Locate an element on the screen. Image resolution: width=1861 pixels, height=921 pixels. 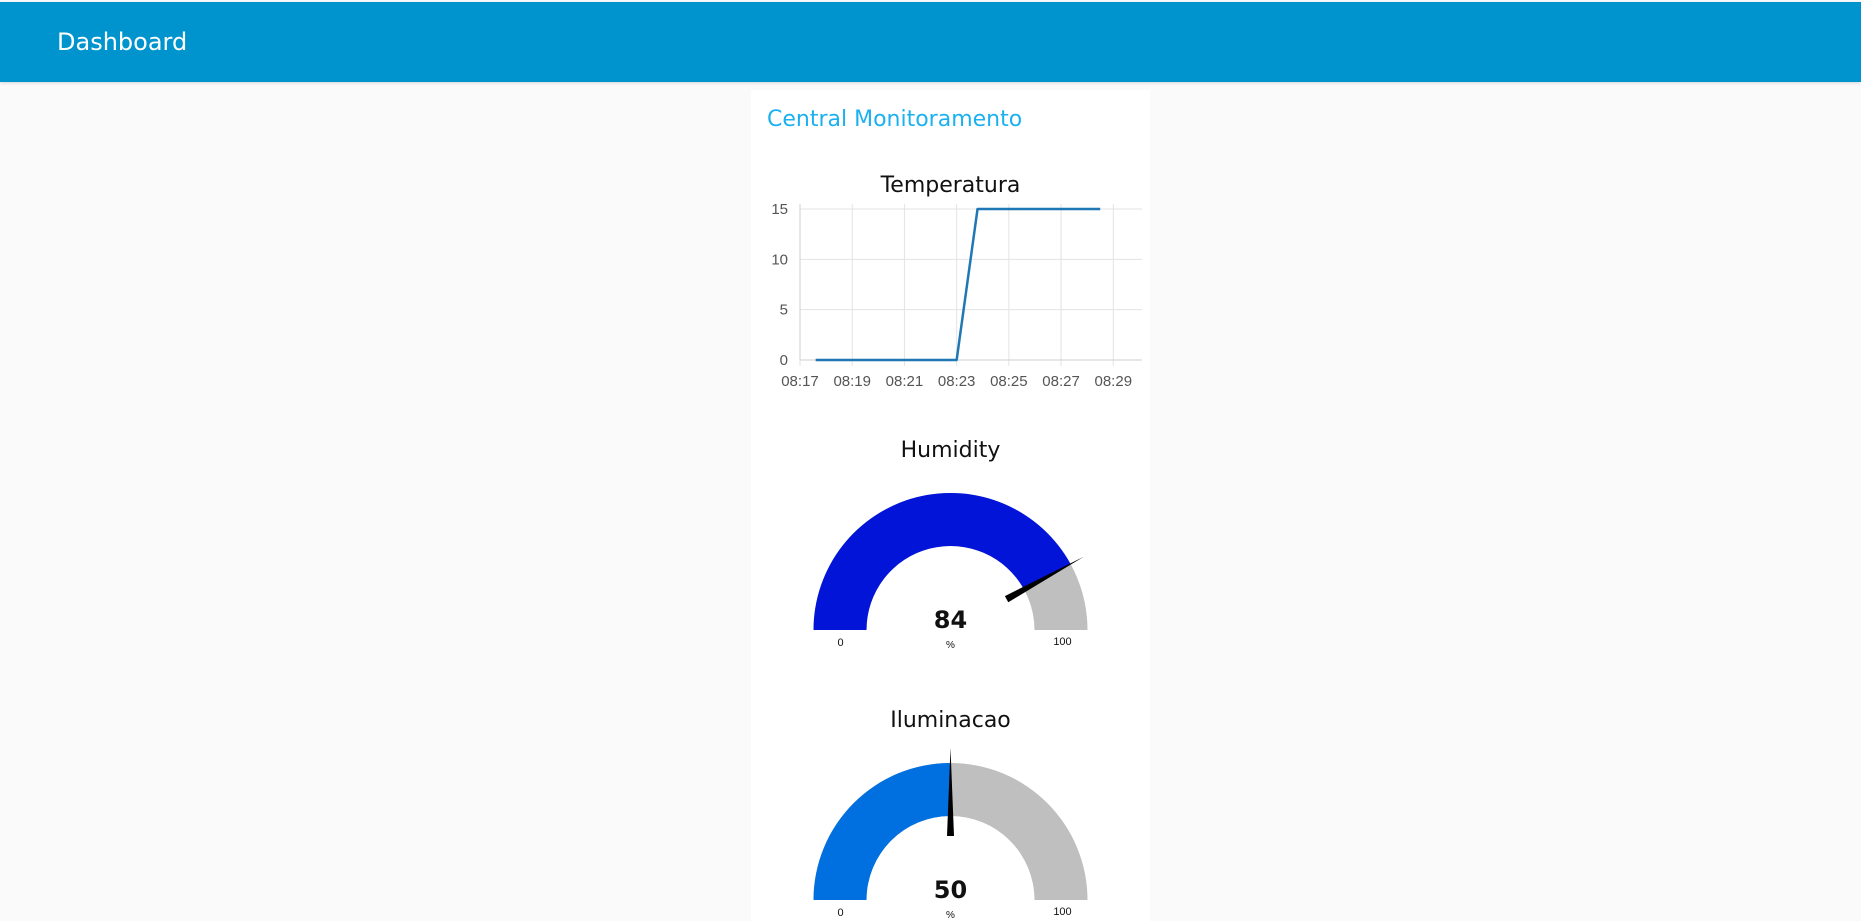
light-gauge: 50% 0 100 is located at coordinates (950, 834).